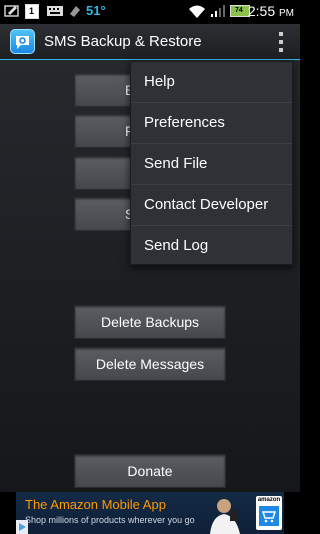 Image resolution: width=320 pixels, height=534 pixels. Describe the element at coordinates (123, 41) in the screenshot. I see `app-title: SMS Backup & Restore` at that location.